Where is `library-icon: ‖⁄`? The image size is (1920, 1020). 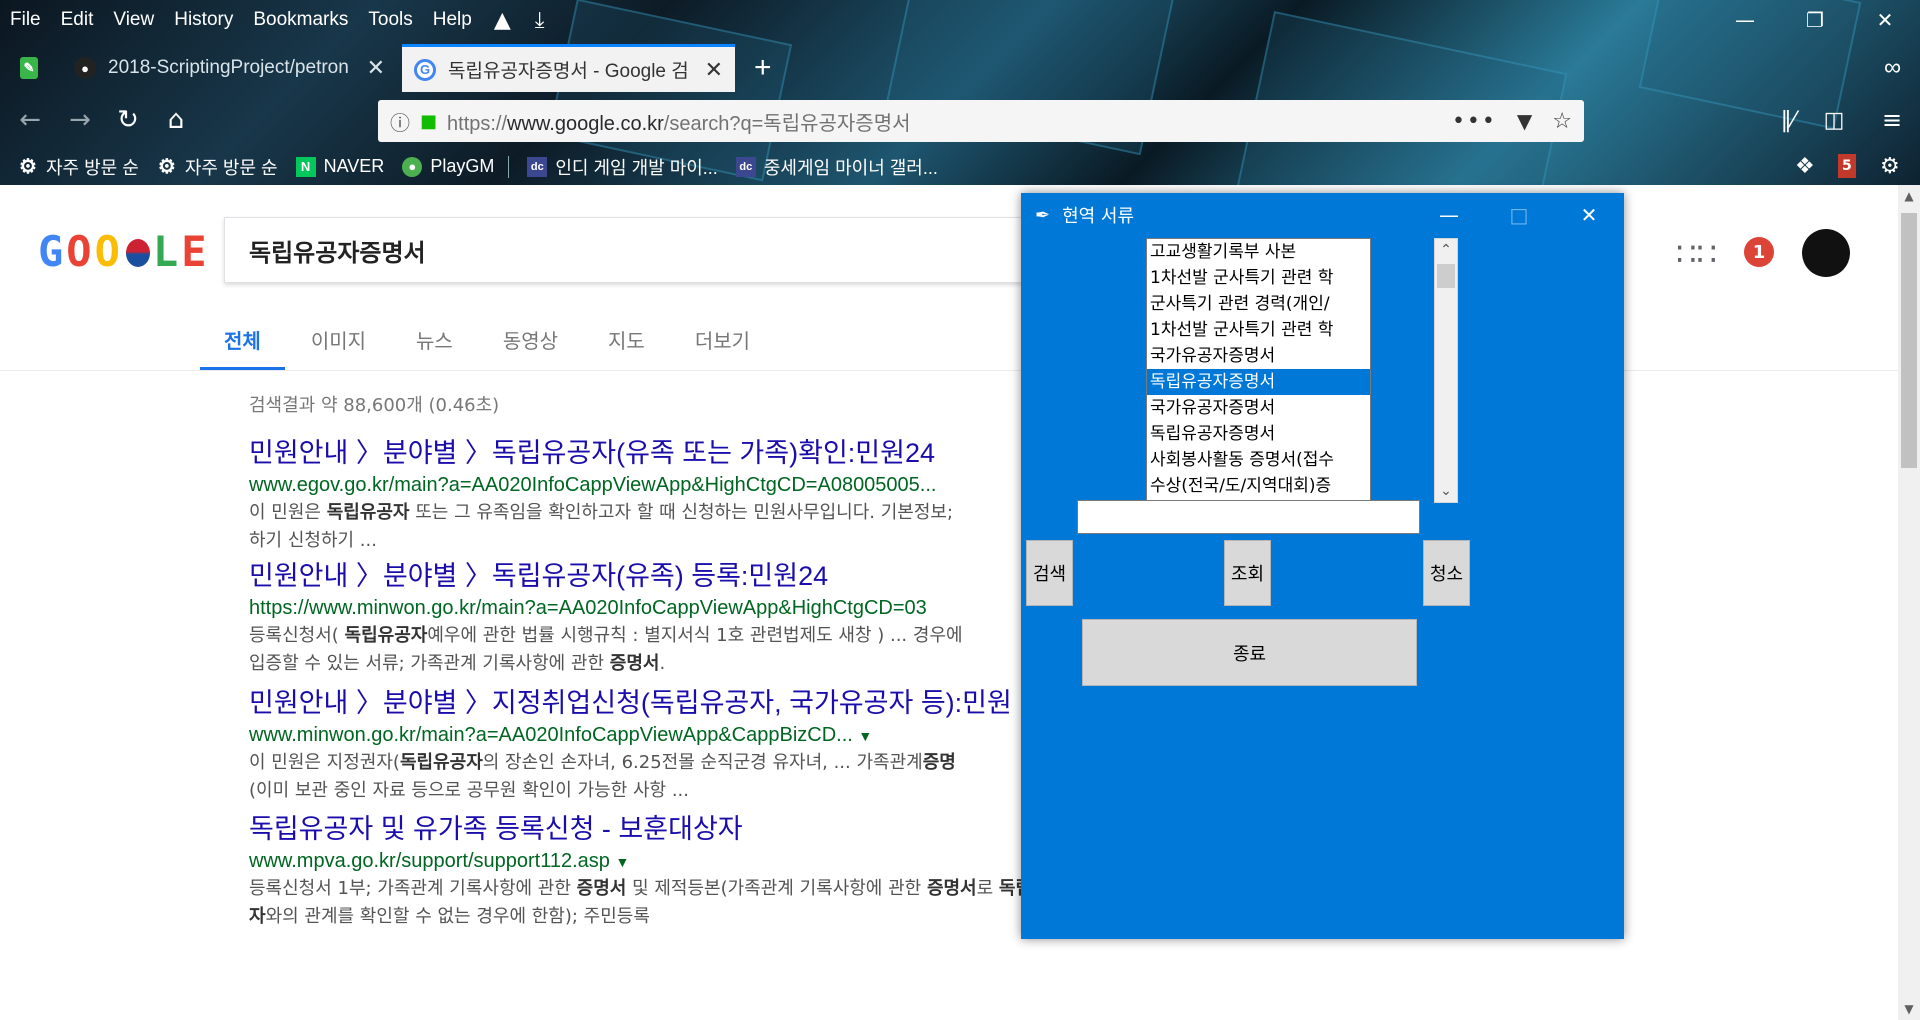 library-icon: ‖⁄ is located at coordinates (1788, 120).